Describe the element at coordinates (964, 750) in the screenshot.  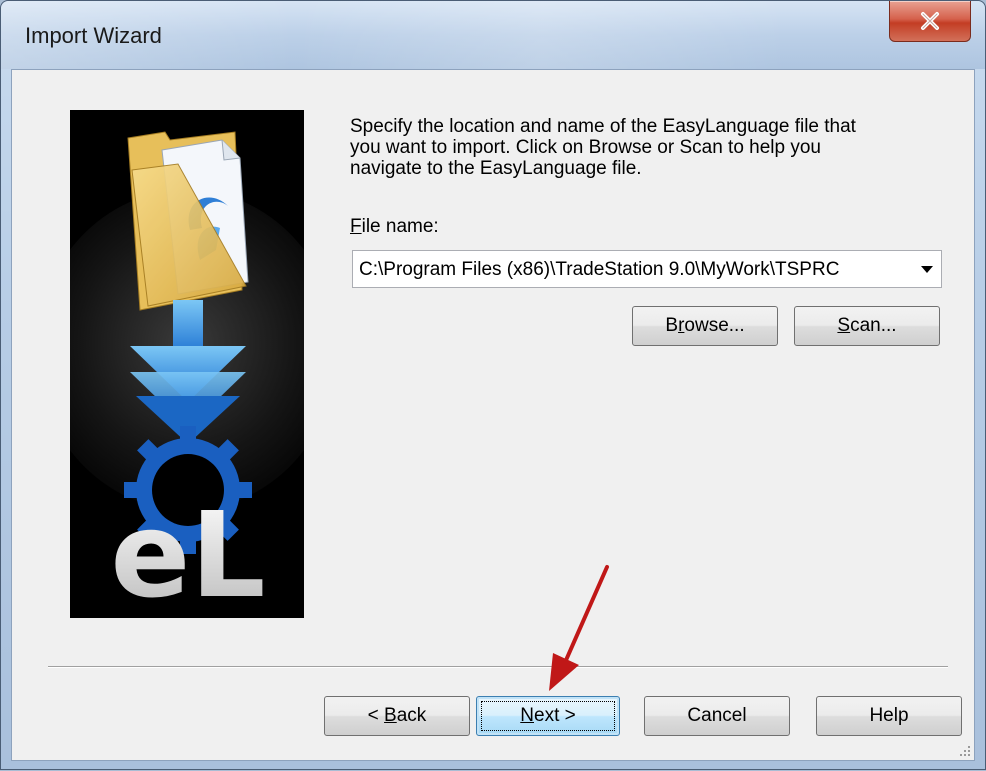
I see `resize-grip-icon` at that location.